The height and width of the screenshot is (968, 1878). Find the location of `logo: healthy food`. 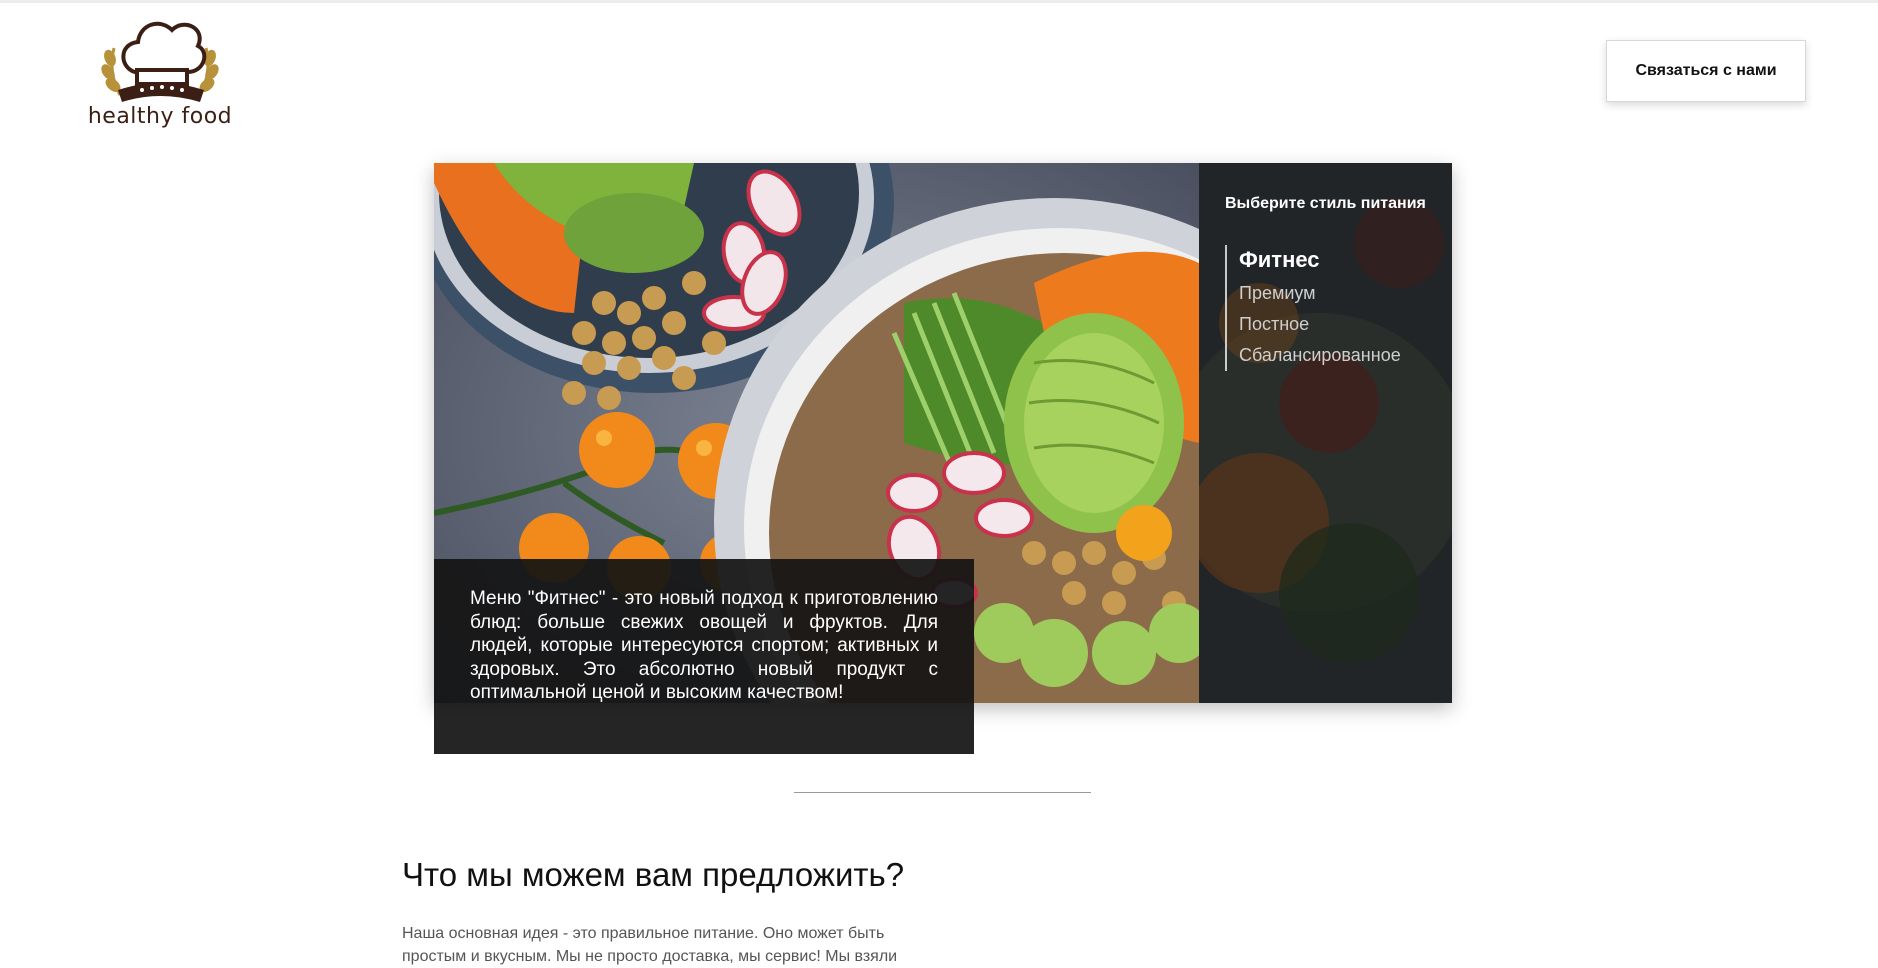

logo: healthy food is located at coordinates (160, 70).